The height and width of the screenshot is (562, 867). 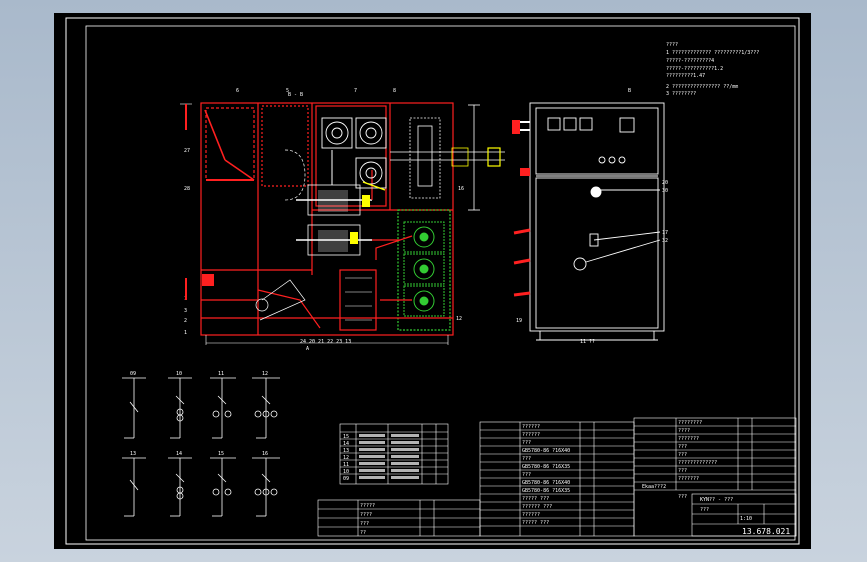 I want to click on note-1: 1 ????????????? ?????????1/3???, so click(x=712, y=53).